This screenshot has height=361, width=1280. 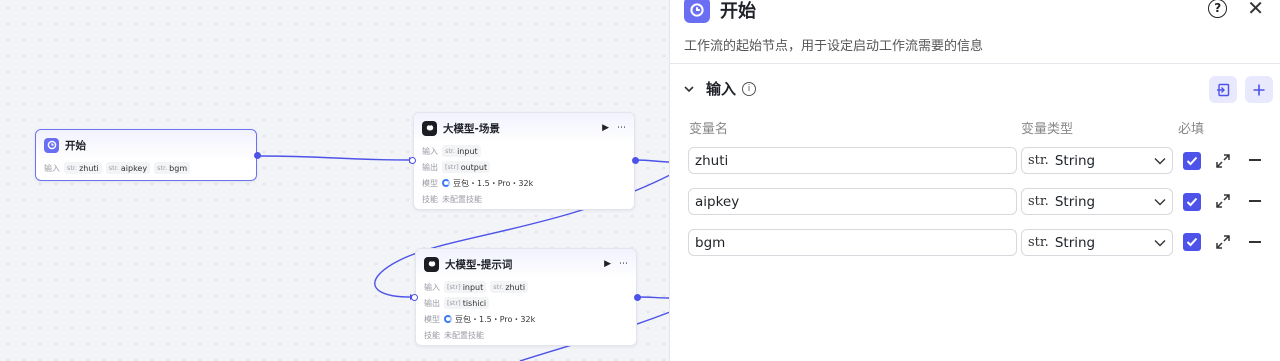 What do you see at coordinates (749, 88) in the screenshot?
I see `info-icon: i` at bounding box center [749, 88].